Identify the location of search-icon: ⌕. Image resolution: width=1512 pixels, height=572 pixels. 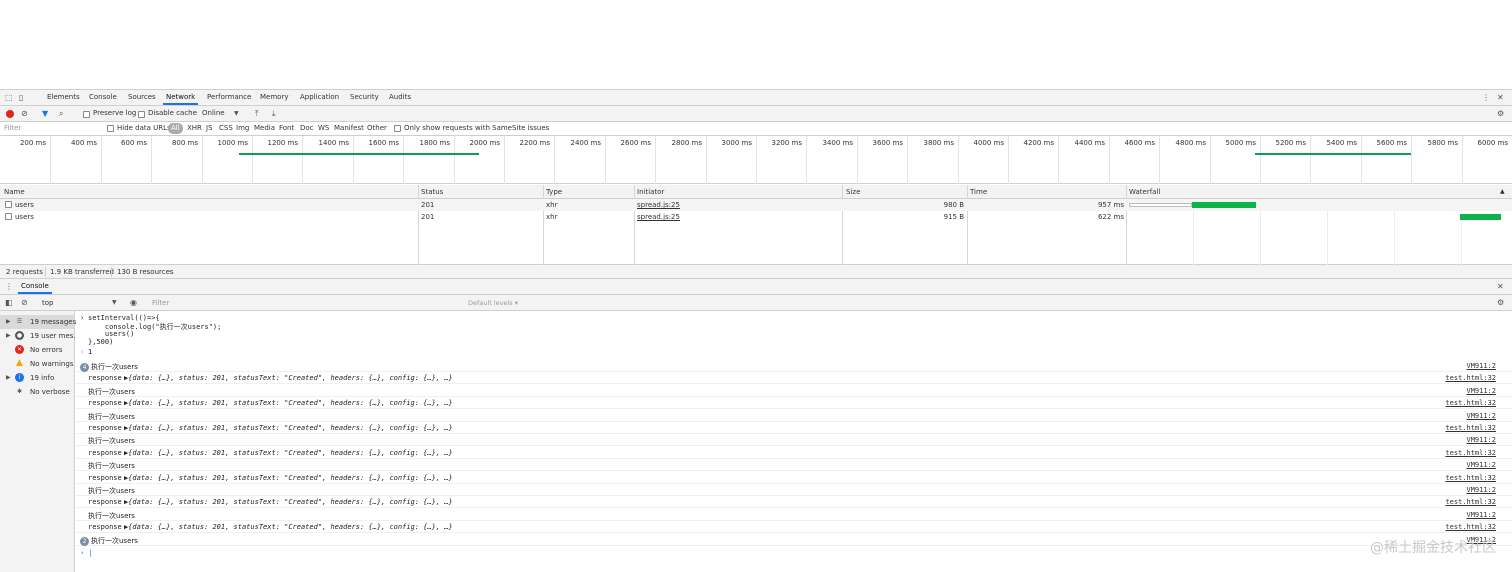
(61, 114).